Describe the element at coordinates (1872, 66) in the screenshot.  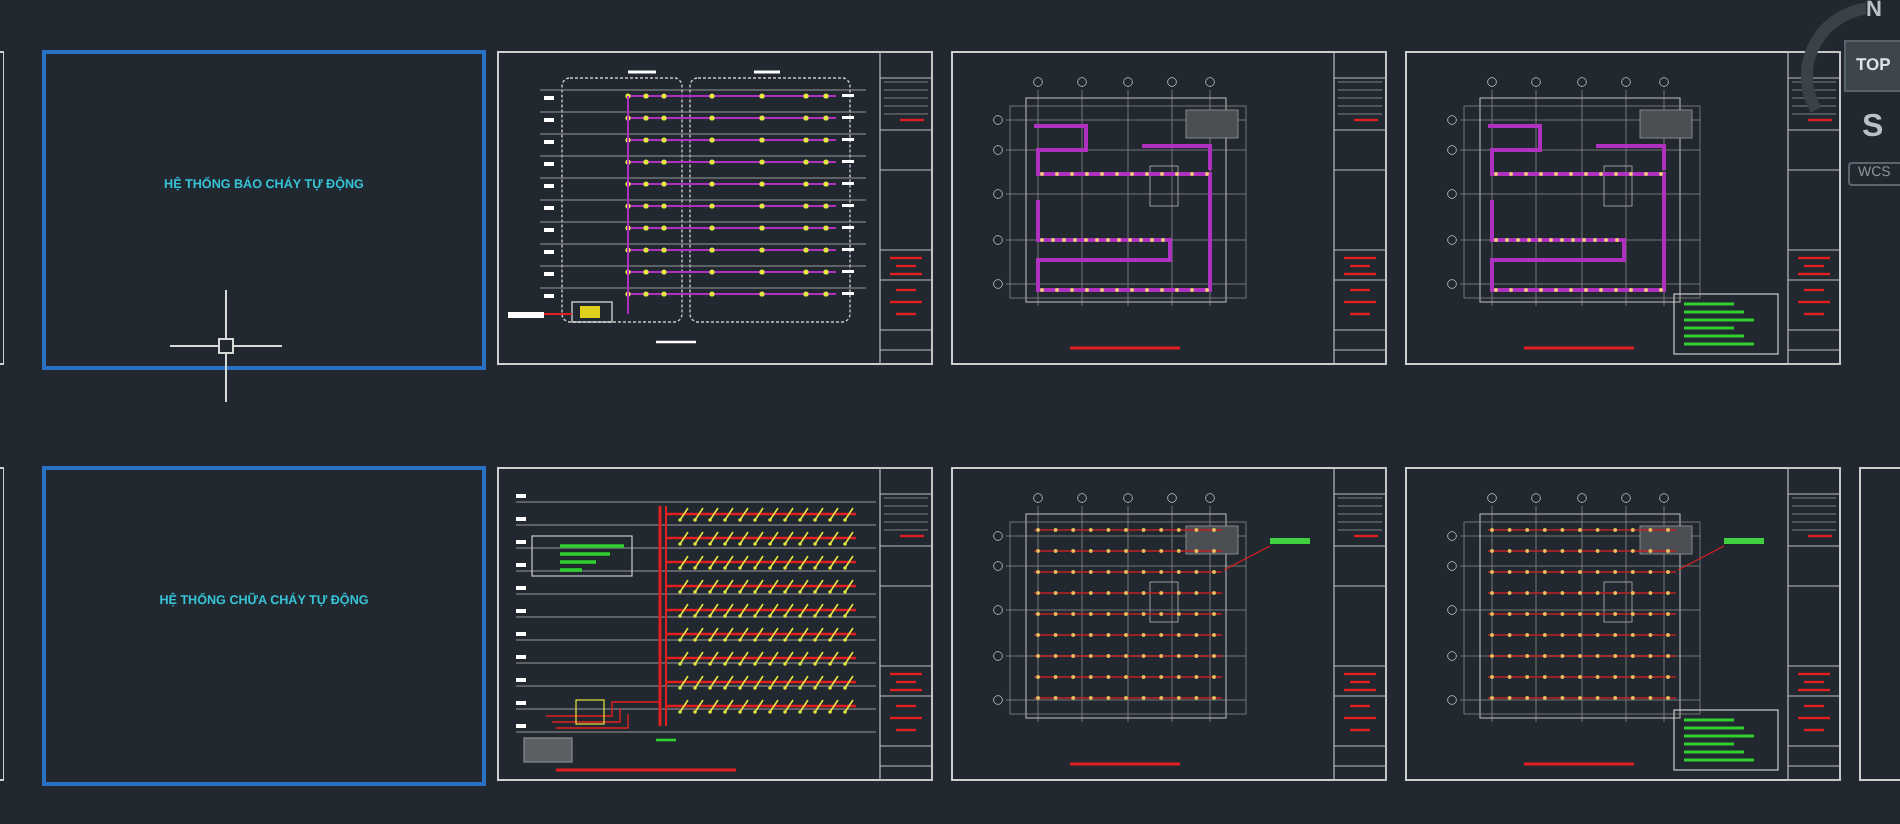
I see `view-cube-top-face: TOP` at that location.